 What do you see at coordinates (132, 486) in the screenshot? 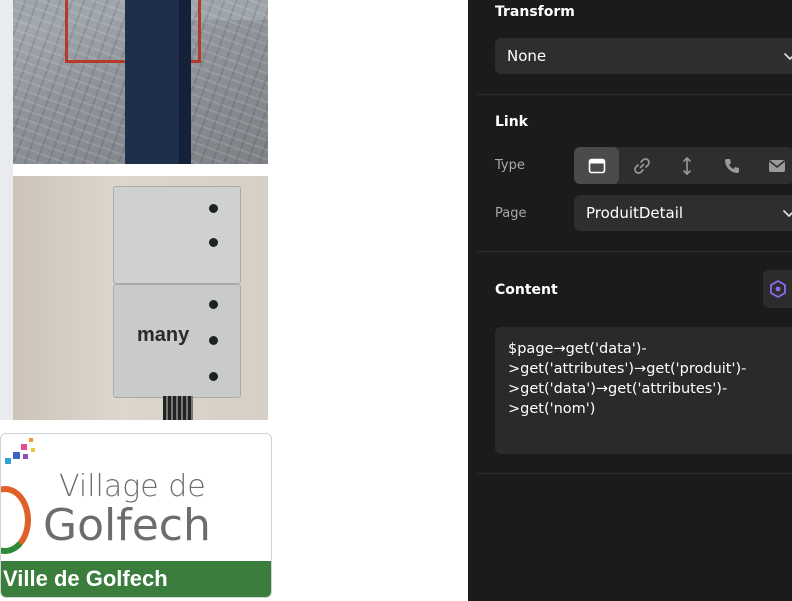
I see `logo-text-village: Village de` at bounding box center [132, 486].